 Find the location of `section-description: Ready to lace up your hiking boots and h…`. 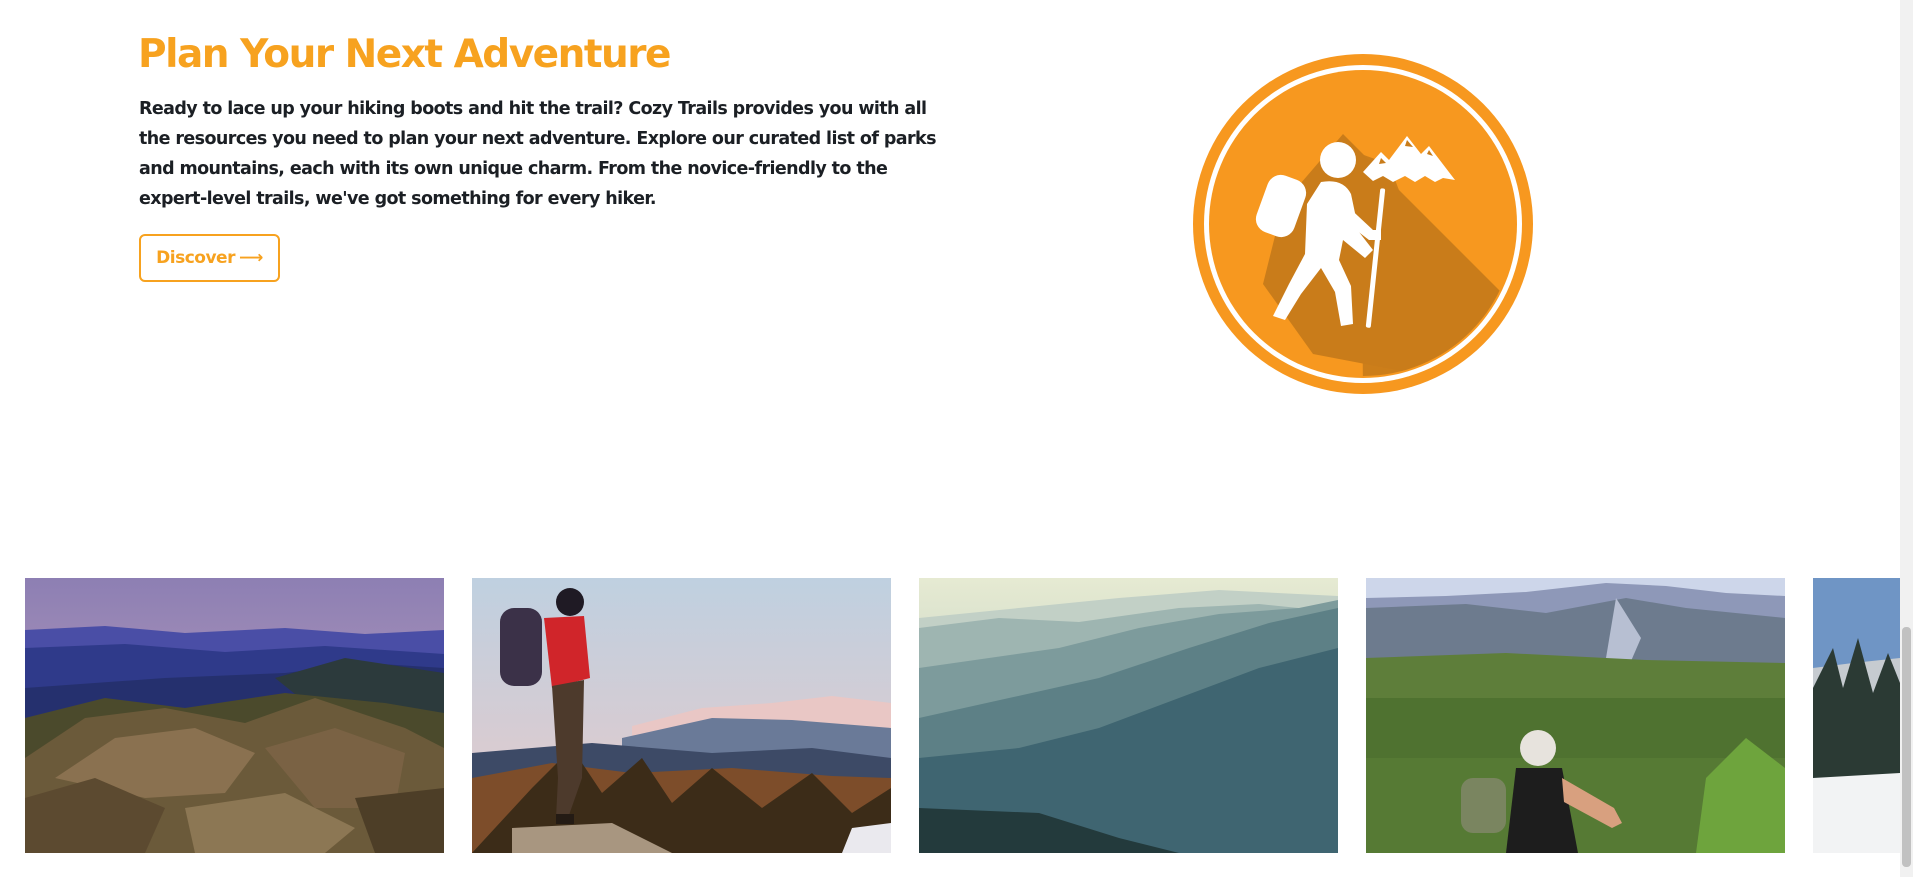

section-description: Ready to lace up your hiking boots and h… is located at coordinates (537, 154).